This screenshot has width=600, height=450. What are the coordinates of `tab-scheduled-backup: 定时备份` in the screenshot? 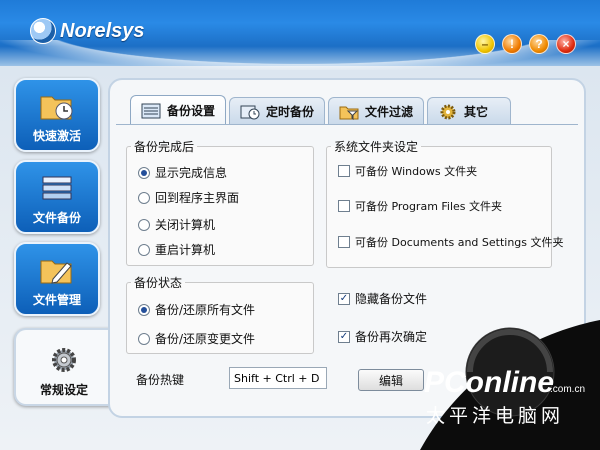 It's located at (277, 111).